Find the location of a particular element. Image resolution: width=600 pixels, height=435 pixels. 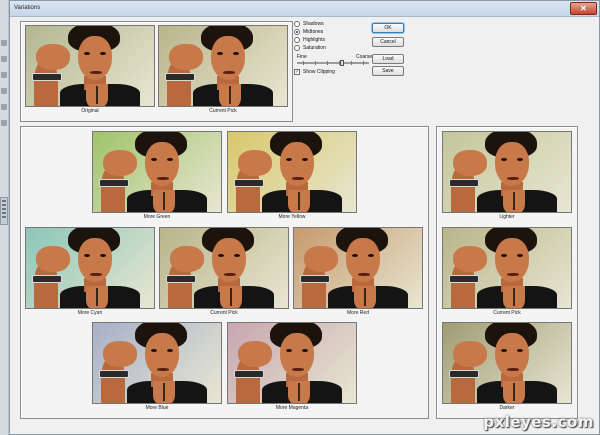

thumbnail-caption: More Yellow is located at coordinates (292, 217).